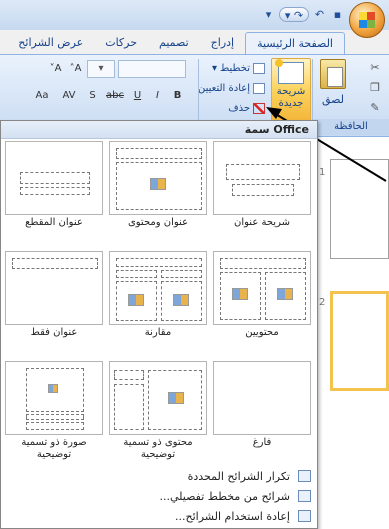 The width and height of the screenshot is (389, 529). I want to click on duplicate-icon, so click(304, 476).